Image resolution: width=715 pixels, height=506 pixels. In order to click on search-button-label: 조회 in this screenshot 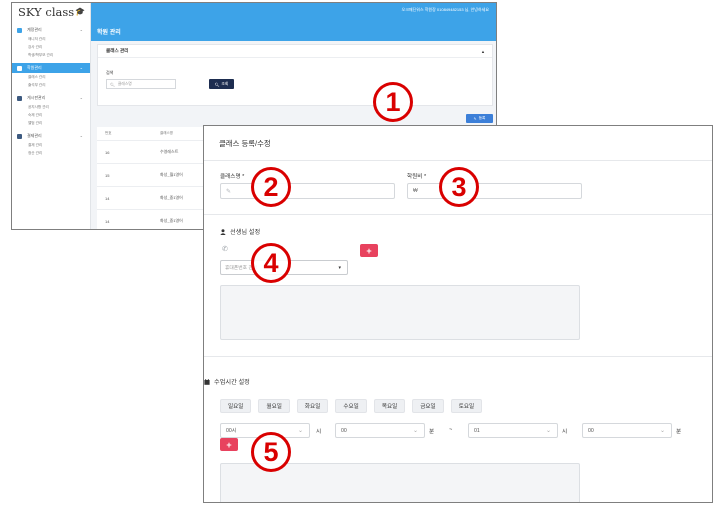, I will do `click(225, 83)`.